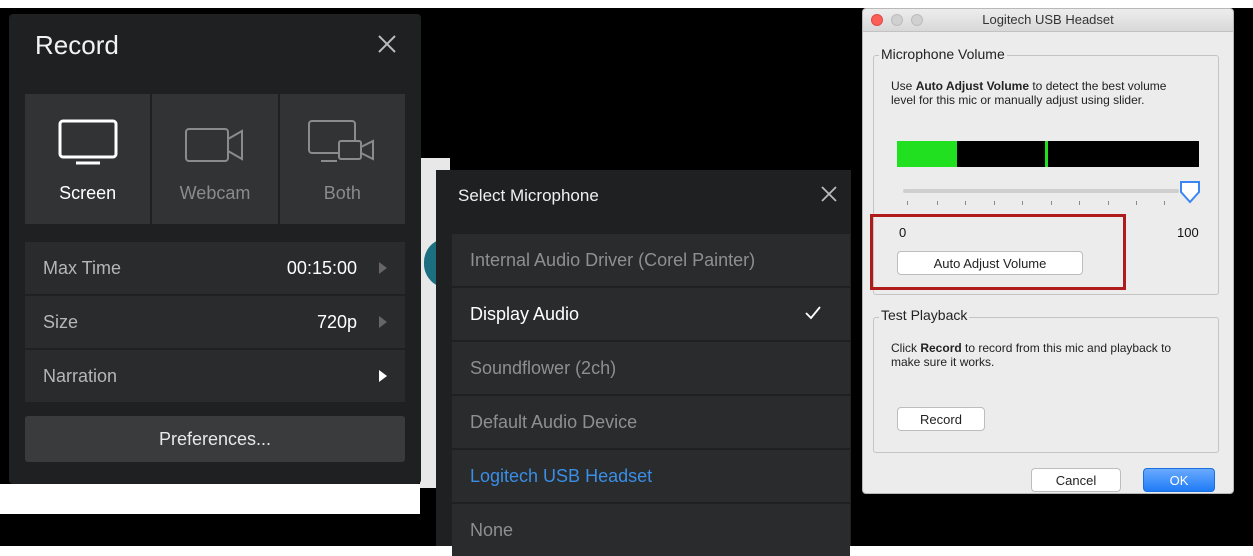 This screenshot has width=1253, height=556. I want to click on max-time-value: 00:15:00, so click(321, 267).